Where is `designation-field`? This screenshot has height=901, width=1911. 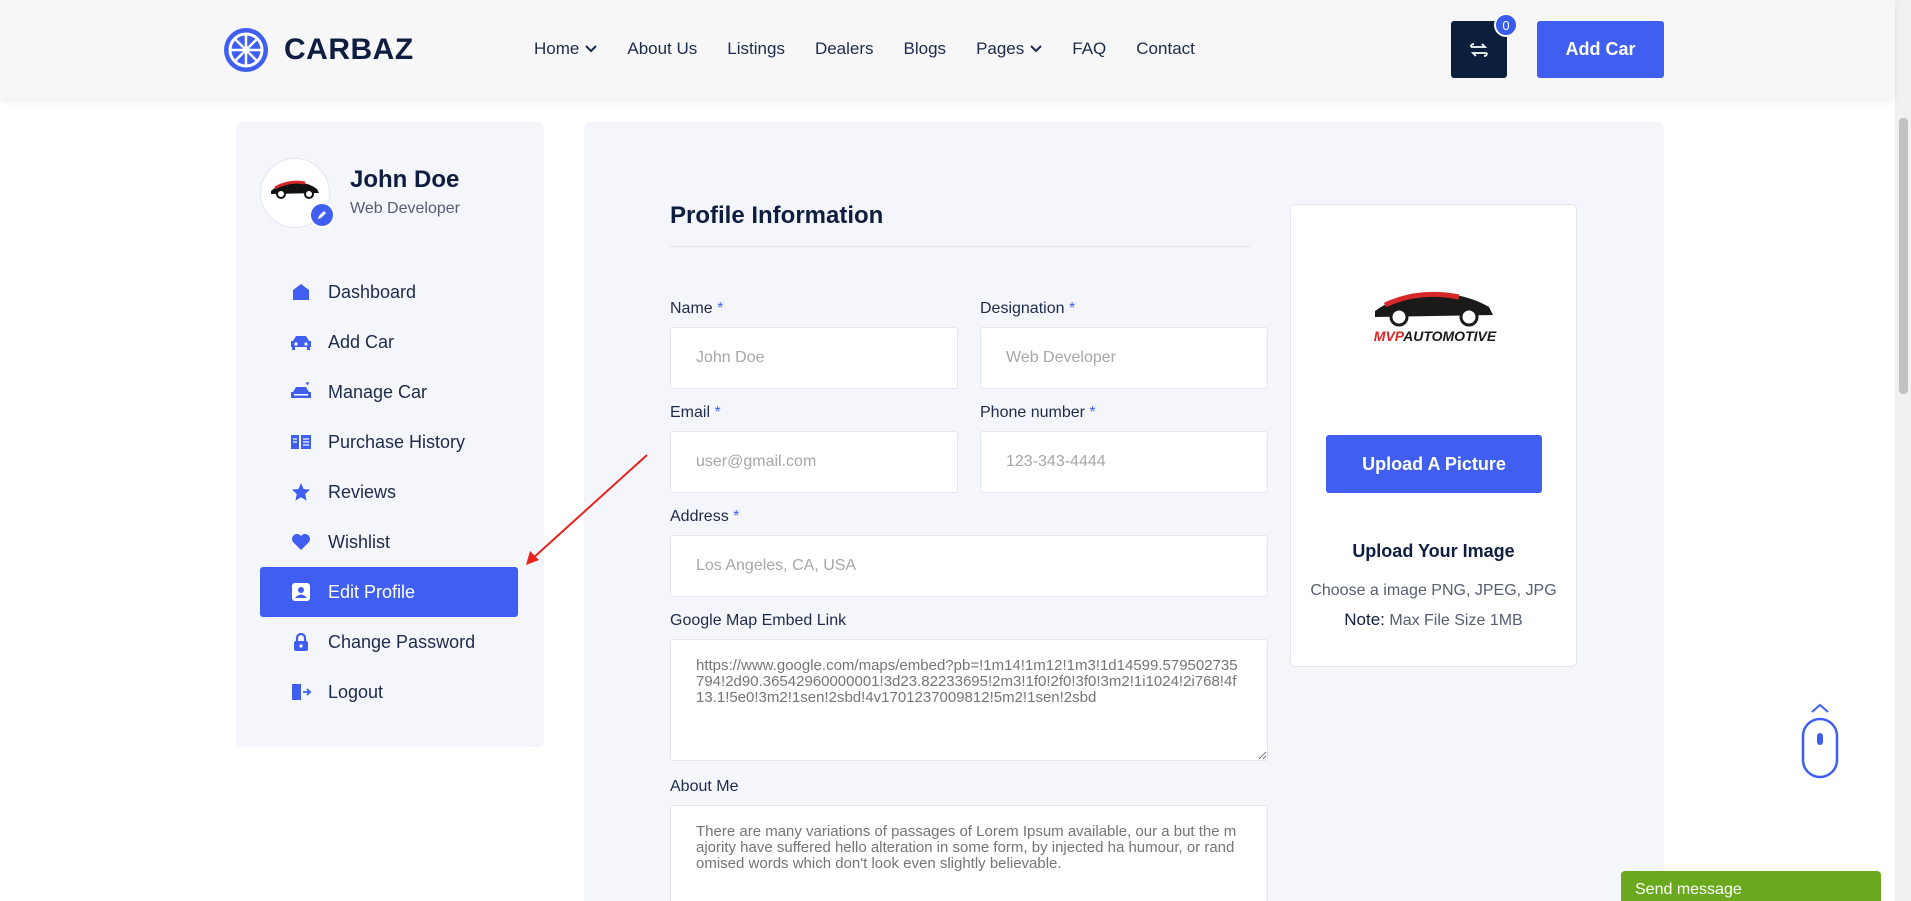
designation-field is located at coordinates (1124, 358).